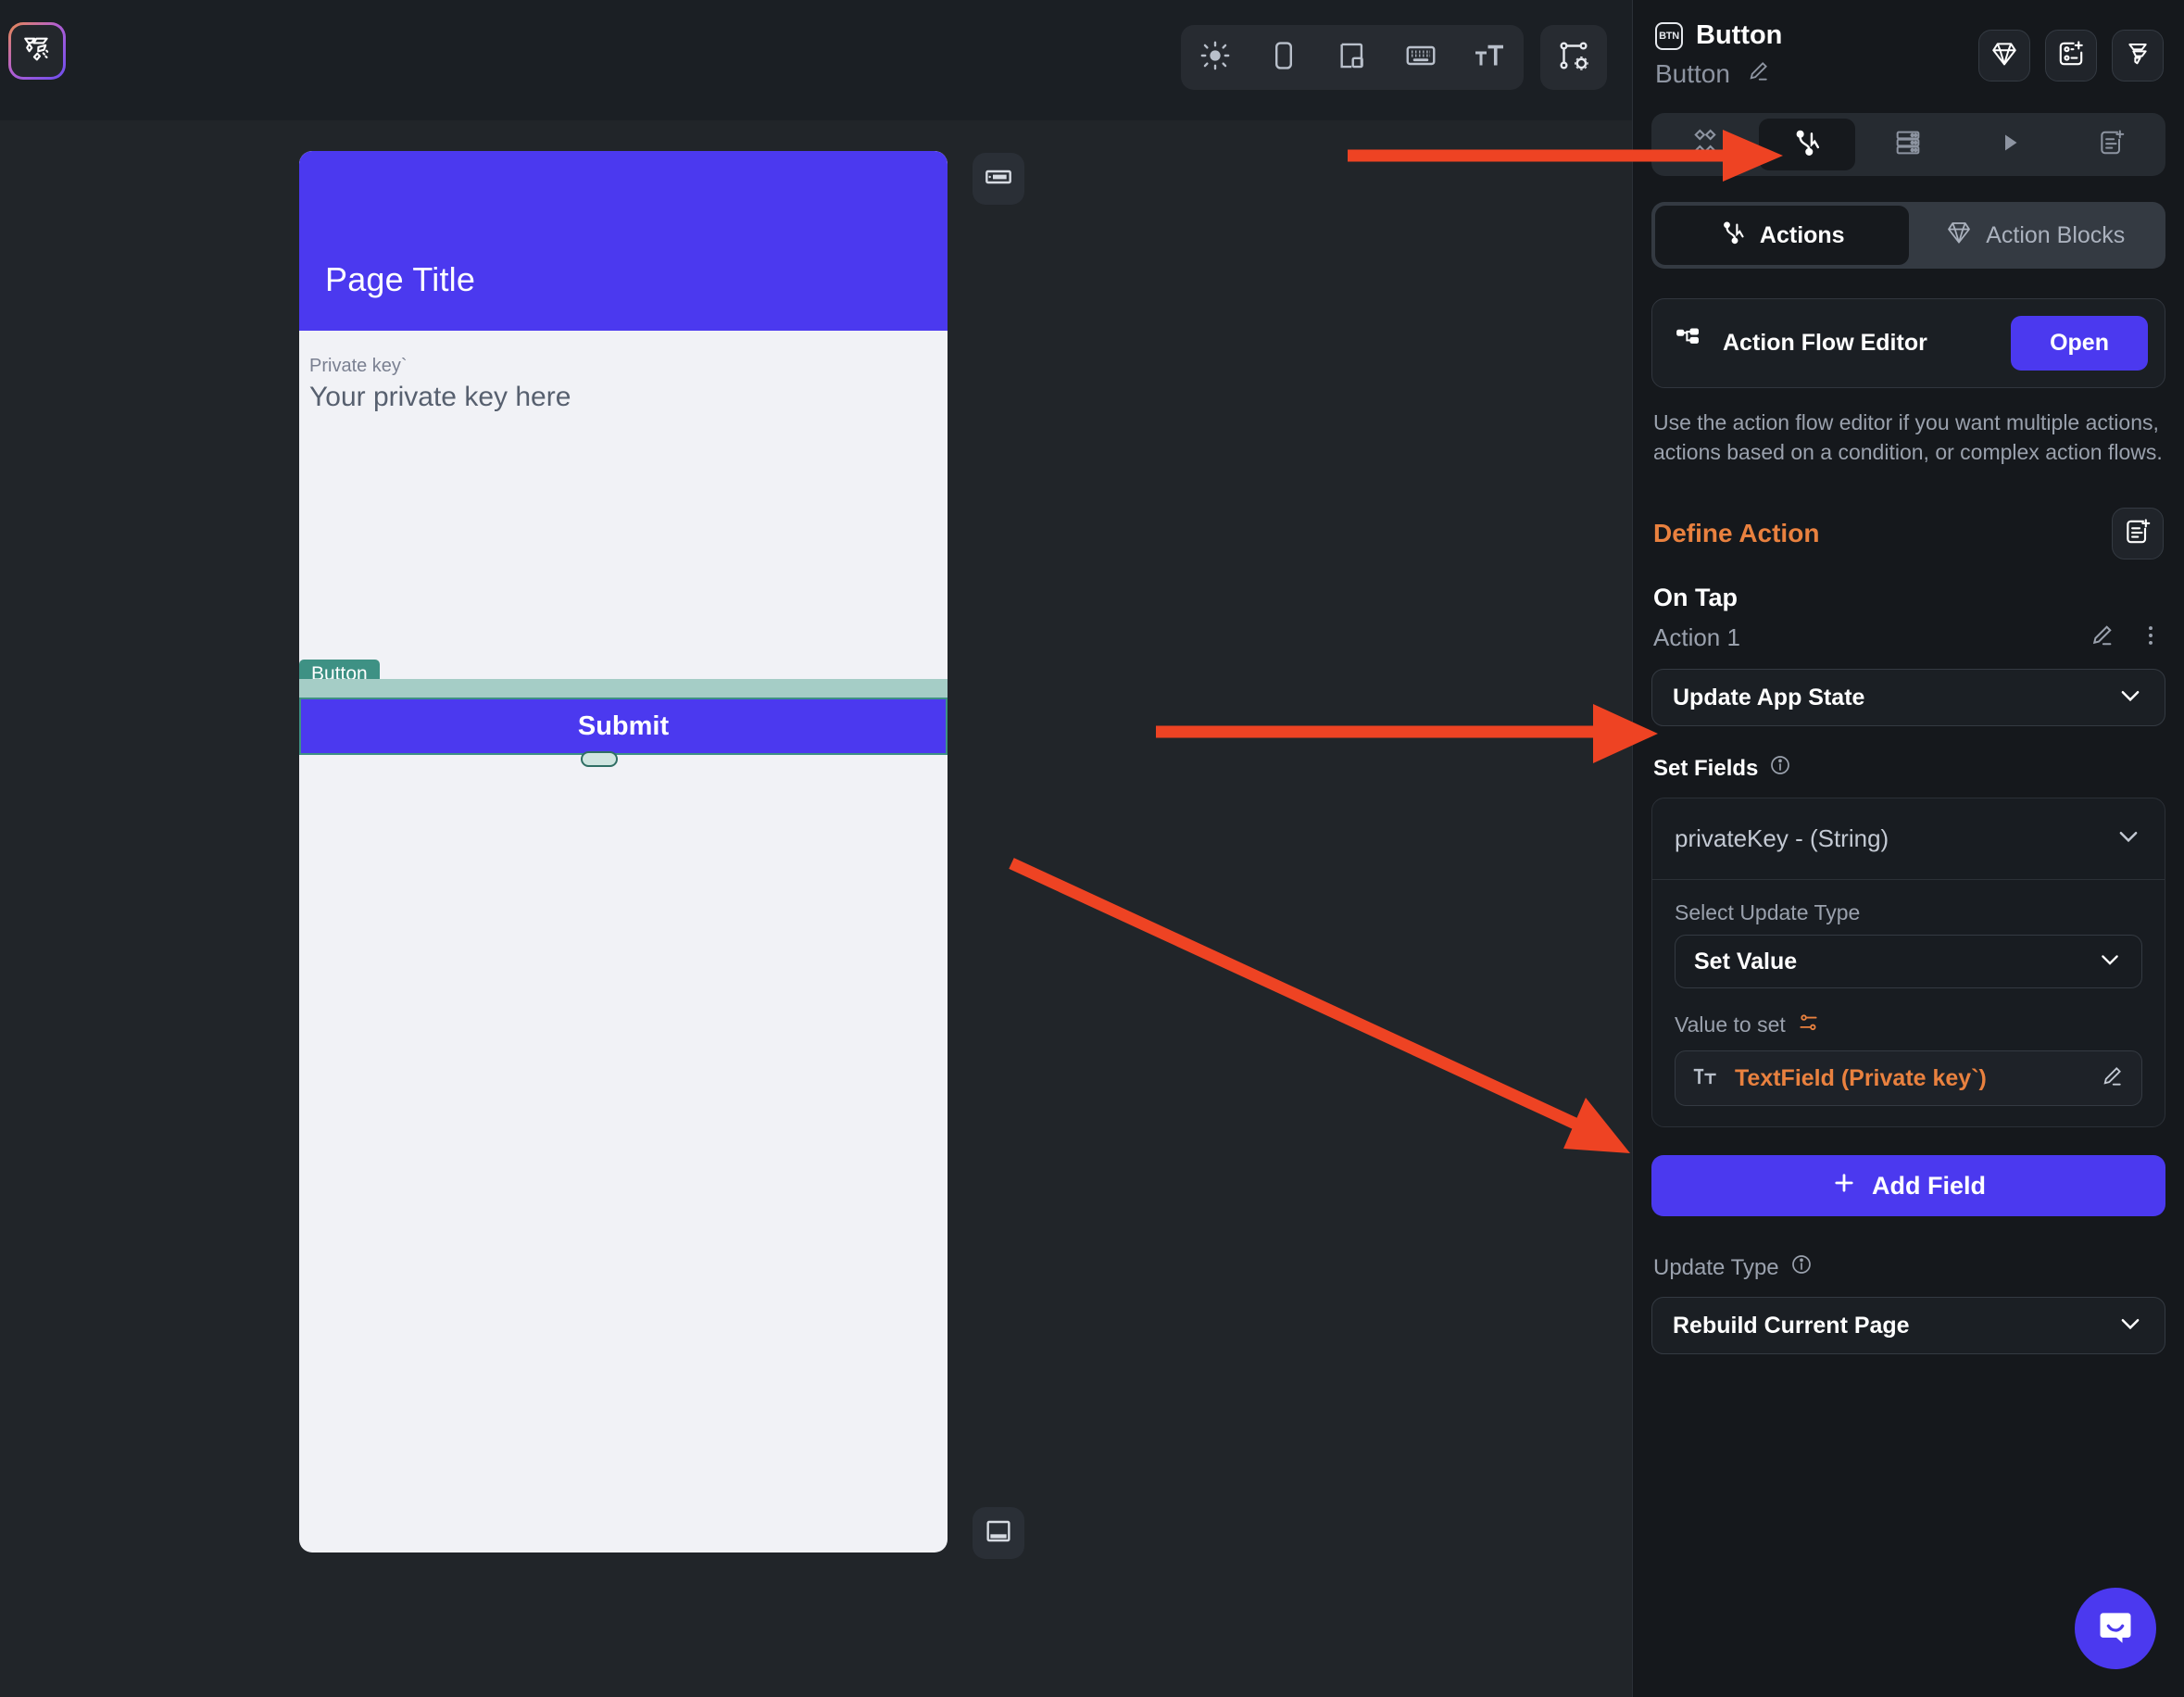  Describe the element at coordinates (1959, 236) in the screenshot. I see `diamond-icon` at that location.